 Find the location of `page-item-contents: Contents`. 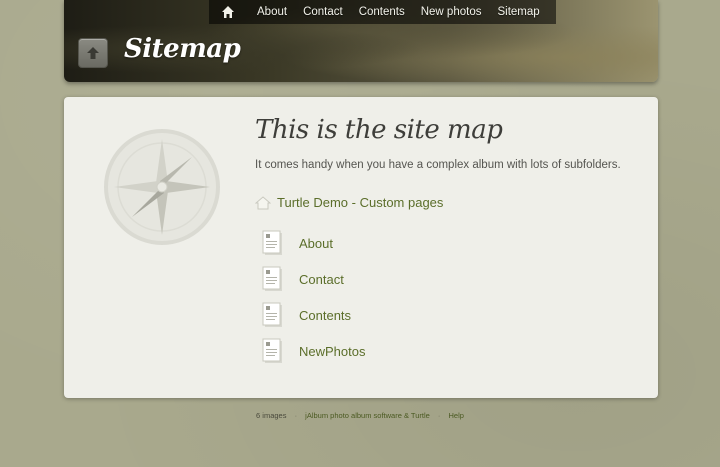

page-item-contents: Contents is located at coordinates (313, 315).